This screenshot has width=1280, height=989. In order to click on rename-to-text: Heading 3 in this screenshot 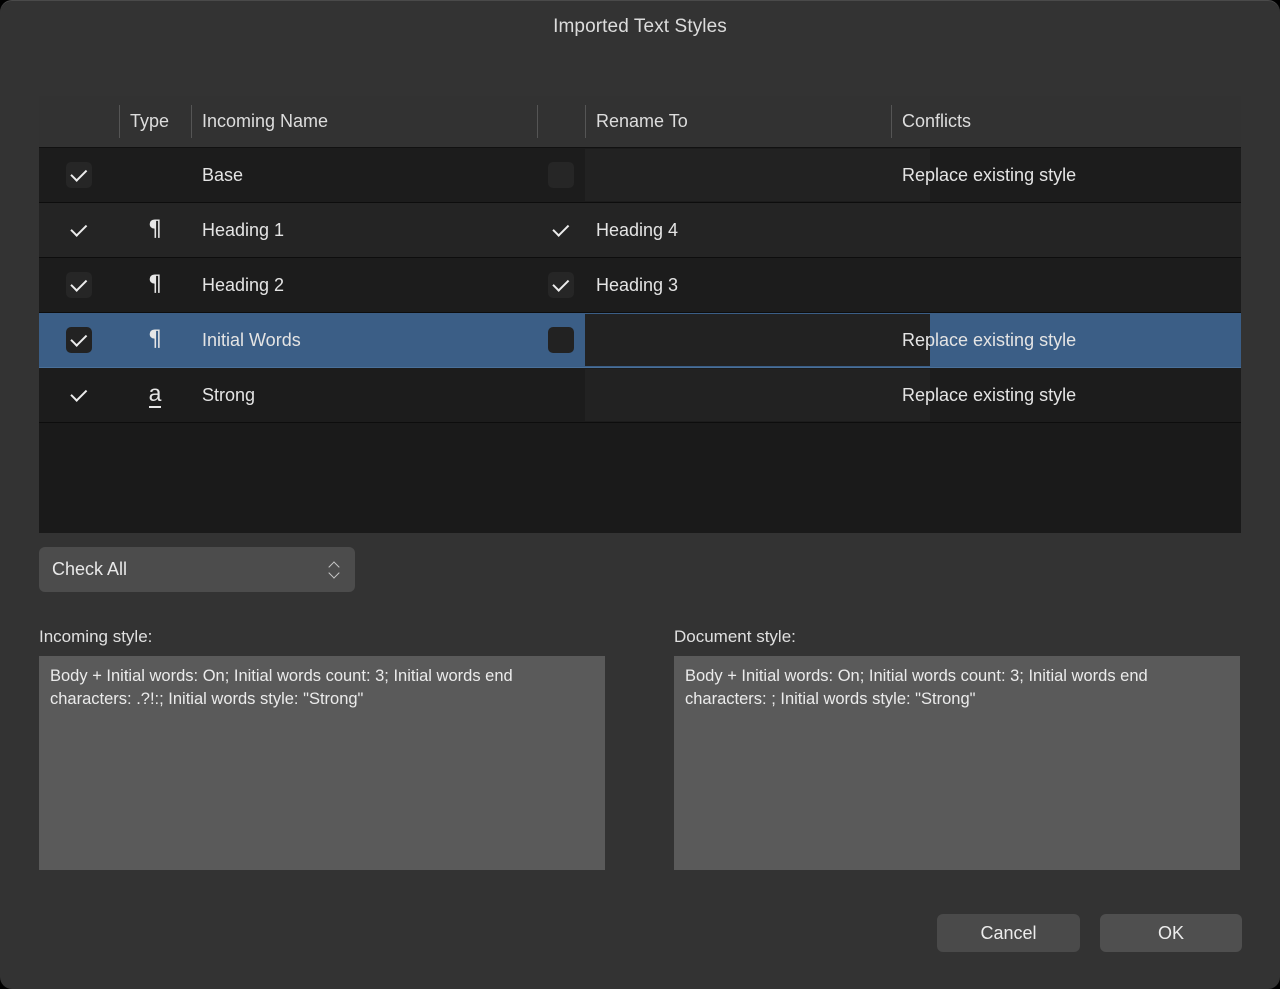, I will do `click(637, 284)`.